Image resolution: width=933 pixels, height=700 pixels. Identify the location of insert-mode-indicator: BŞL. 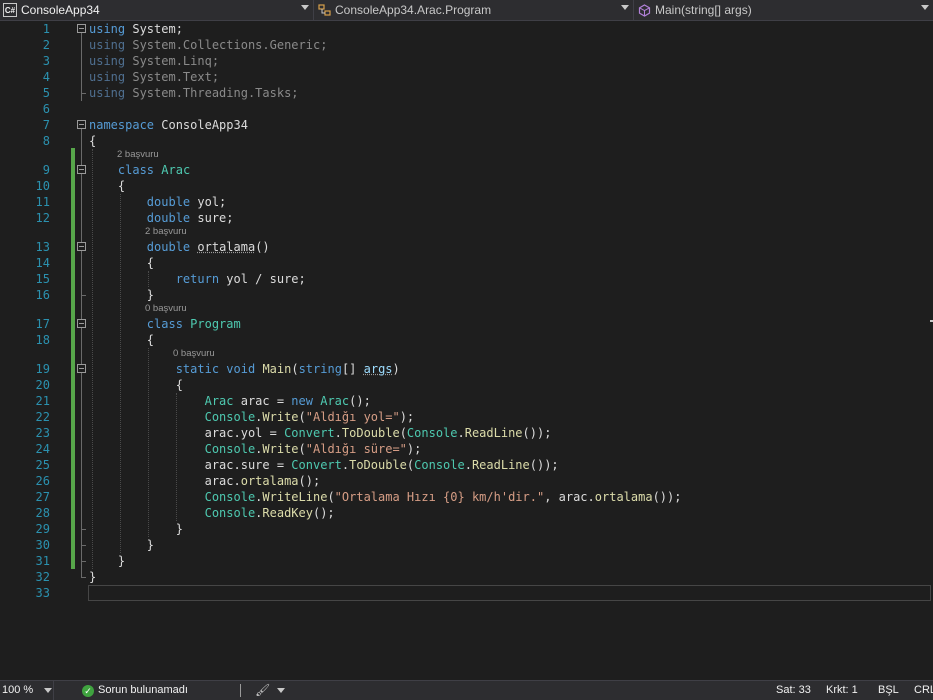
(888, 690).